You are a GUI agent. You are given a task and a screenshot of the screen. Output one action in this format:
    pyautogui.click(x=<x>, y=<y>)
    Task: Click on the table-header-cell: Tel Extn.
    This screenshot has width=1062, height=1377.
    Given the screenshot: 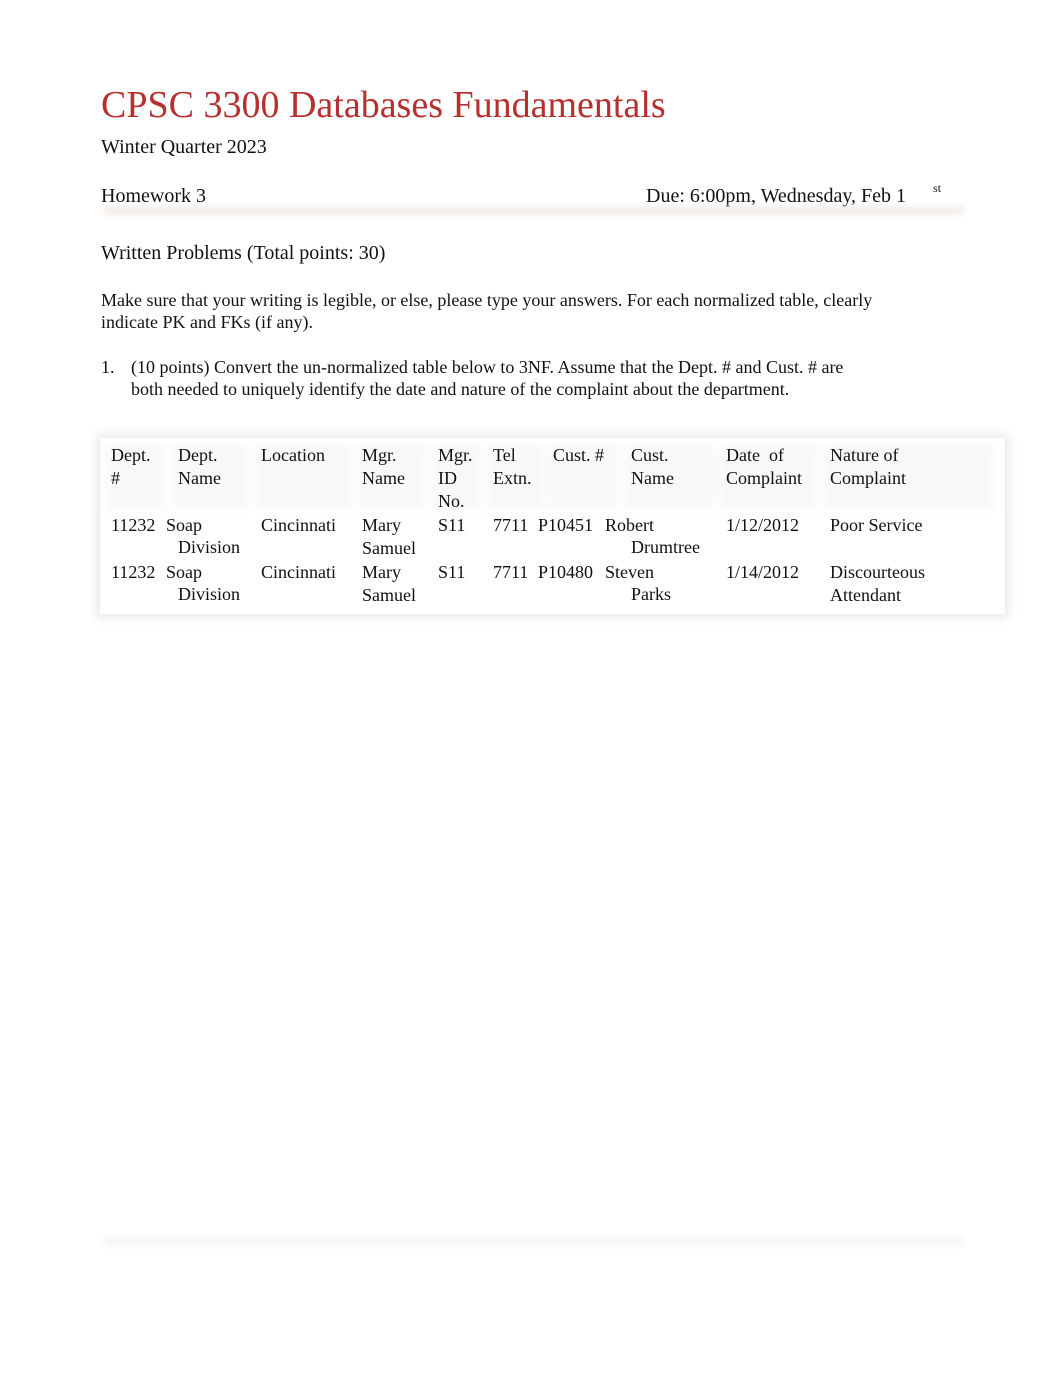 What is the action you would take?
    pyautogui.click(x=512, y=466)
    